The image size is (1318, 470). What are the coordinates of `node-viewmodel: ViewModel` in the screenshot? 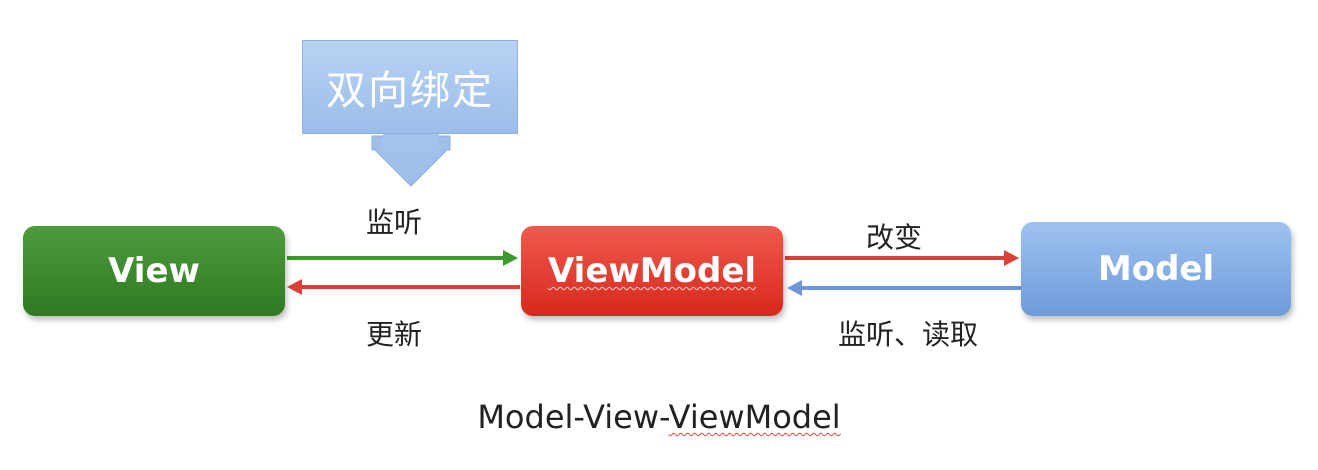 It's located at (652, 271).